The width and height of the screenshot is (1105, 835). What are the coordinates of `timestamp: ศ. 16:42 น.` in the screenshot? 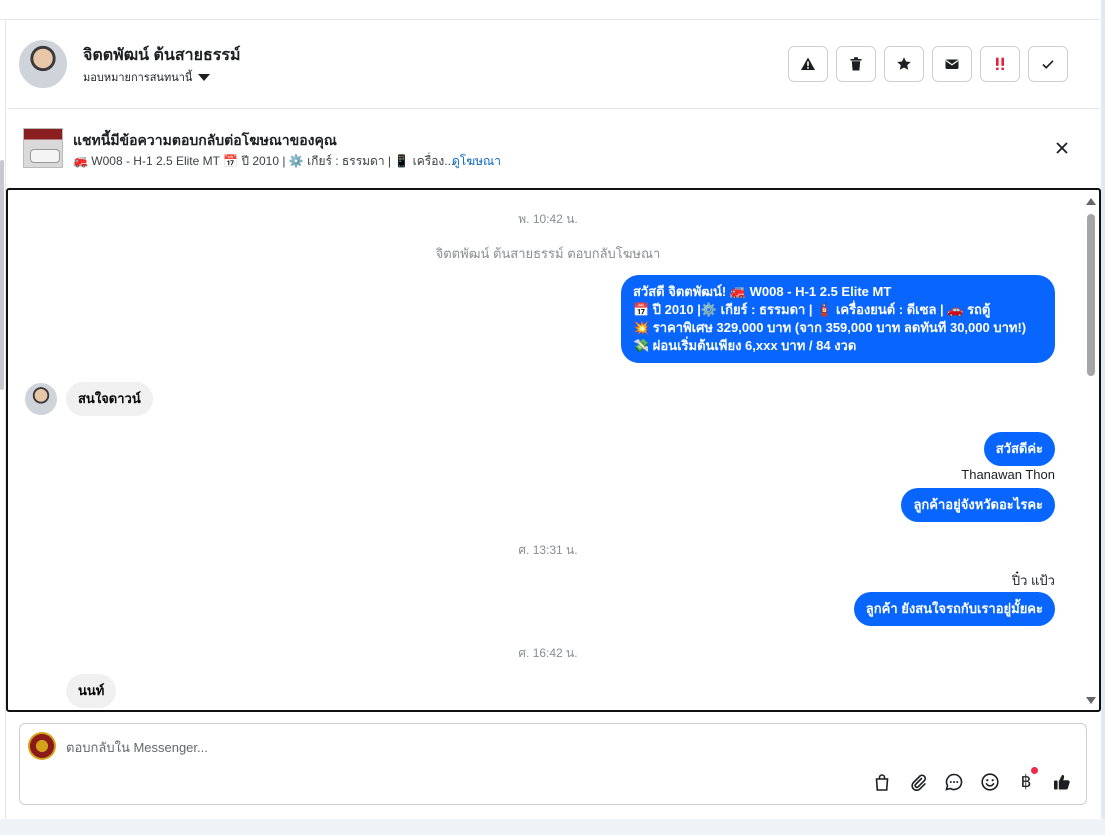 It's located at (548, 653).